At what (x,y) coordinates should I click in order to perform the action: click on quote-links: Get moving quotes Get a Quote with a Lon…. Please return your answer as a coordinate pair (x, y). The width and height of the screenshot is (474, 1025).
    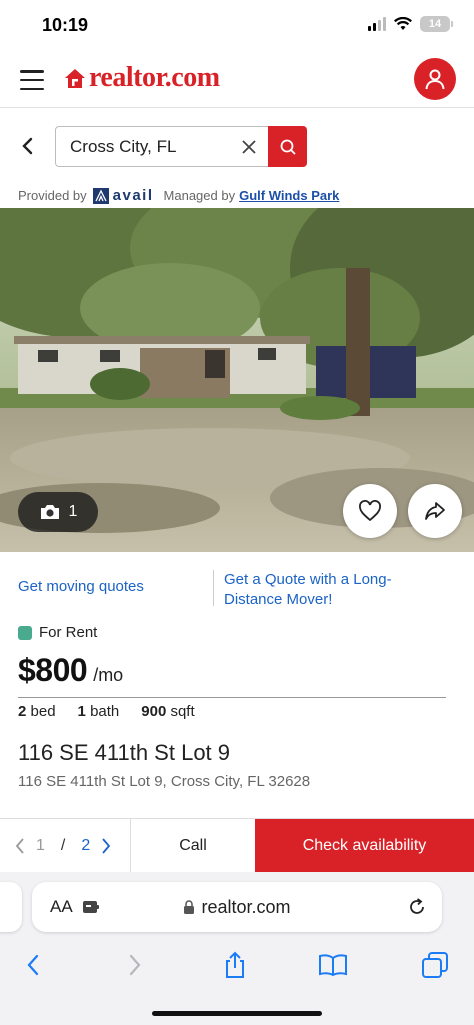
    Looking at the image, I should click on (237, 590).